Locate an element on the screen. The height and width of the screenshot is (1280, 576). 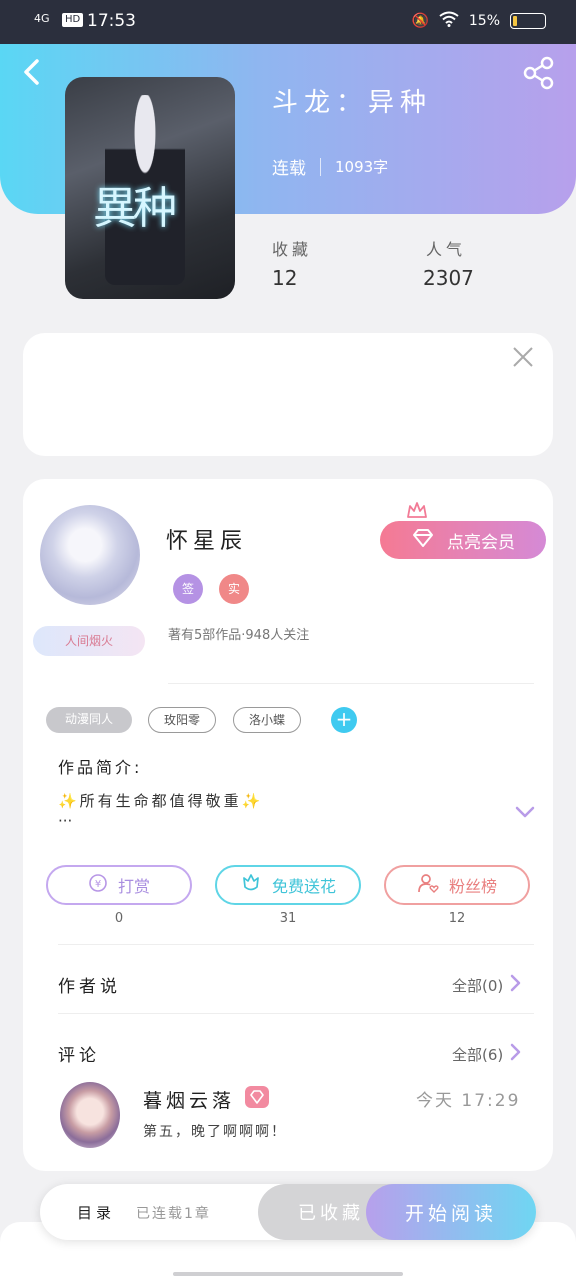
verified-tag: 实 is located at coordinates (234, 589).